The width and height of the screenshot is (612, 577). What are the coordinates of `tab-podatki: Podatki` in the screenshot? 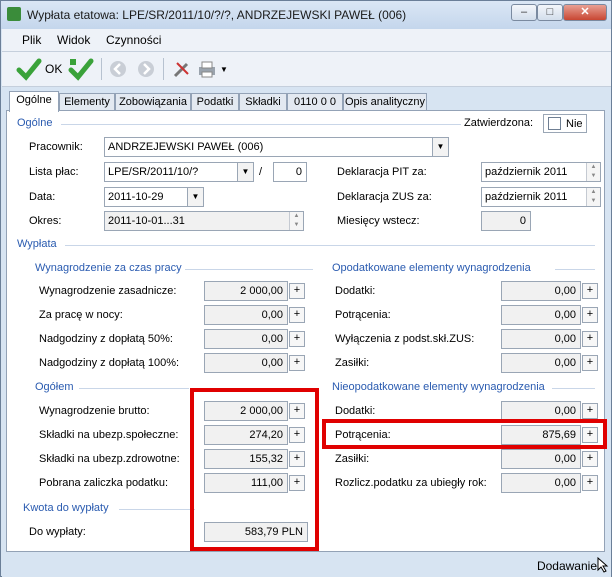 It's located at (215, 101).